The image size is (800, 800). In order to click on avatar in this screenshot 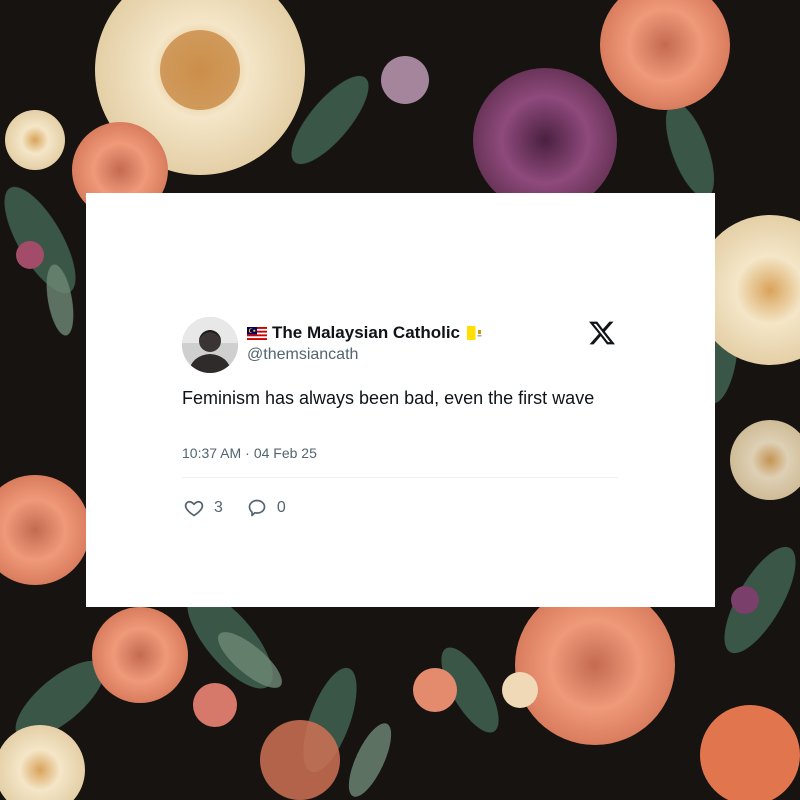, I will do `click(210, 345)`.